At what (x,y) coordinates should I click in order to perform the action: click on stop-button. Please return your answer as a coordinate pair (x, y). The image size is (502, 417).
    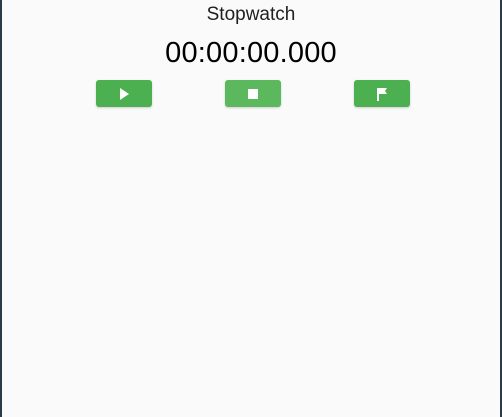
    Looking at the image, I should click on (253, 93).